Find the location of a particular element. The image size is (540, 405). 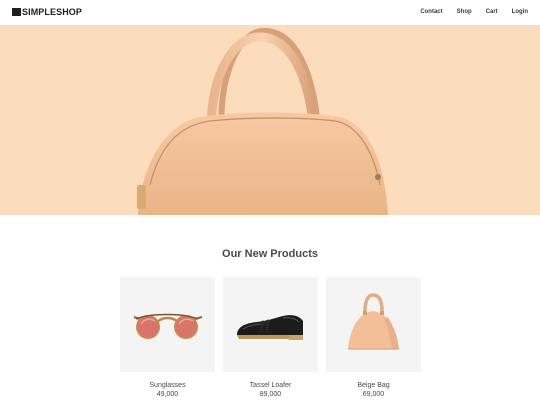

product-name: Beige Bag is located at coordinates (373, 385).